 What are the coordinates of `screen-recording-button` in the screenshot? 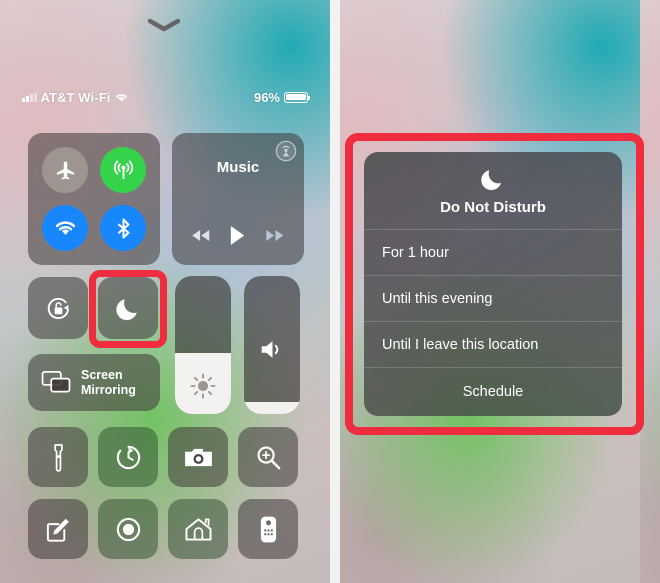 It's located at (128, 529).